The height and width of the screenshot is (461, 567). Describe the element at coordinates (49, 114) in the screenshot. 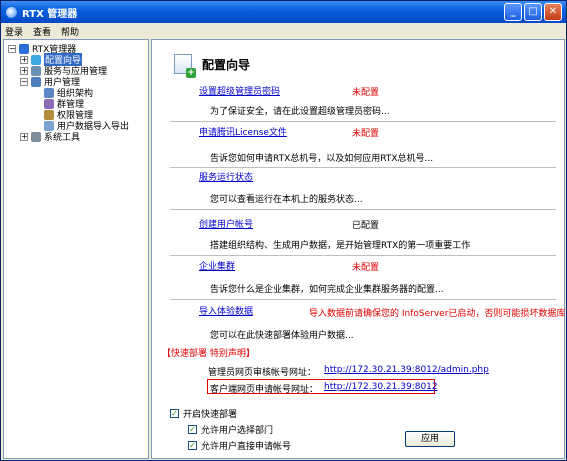

I see `key-icon` at that location.